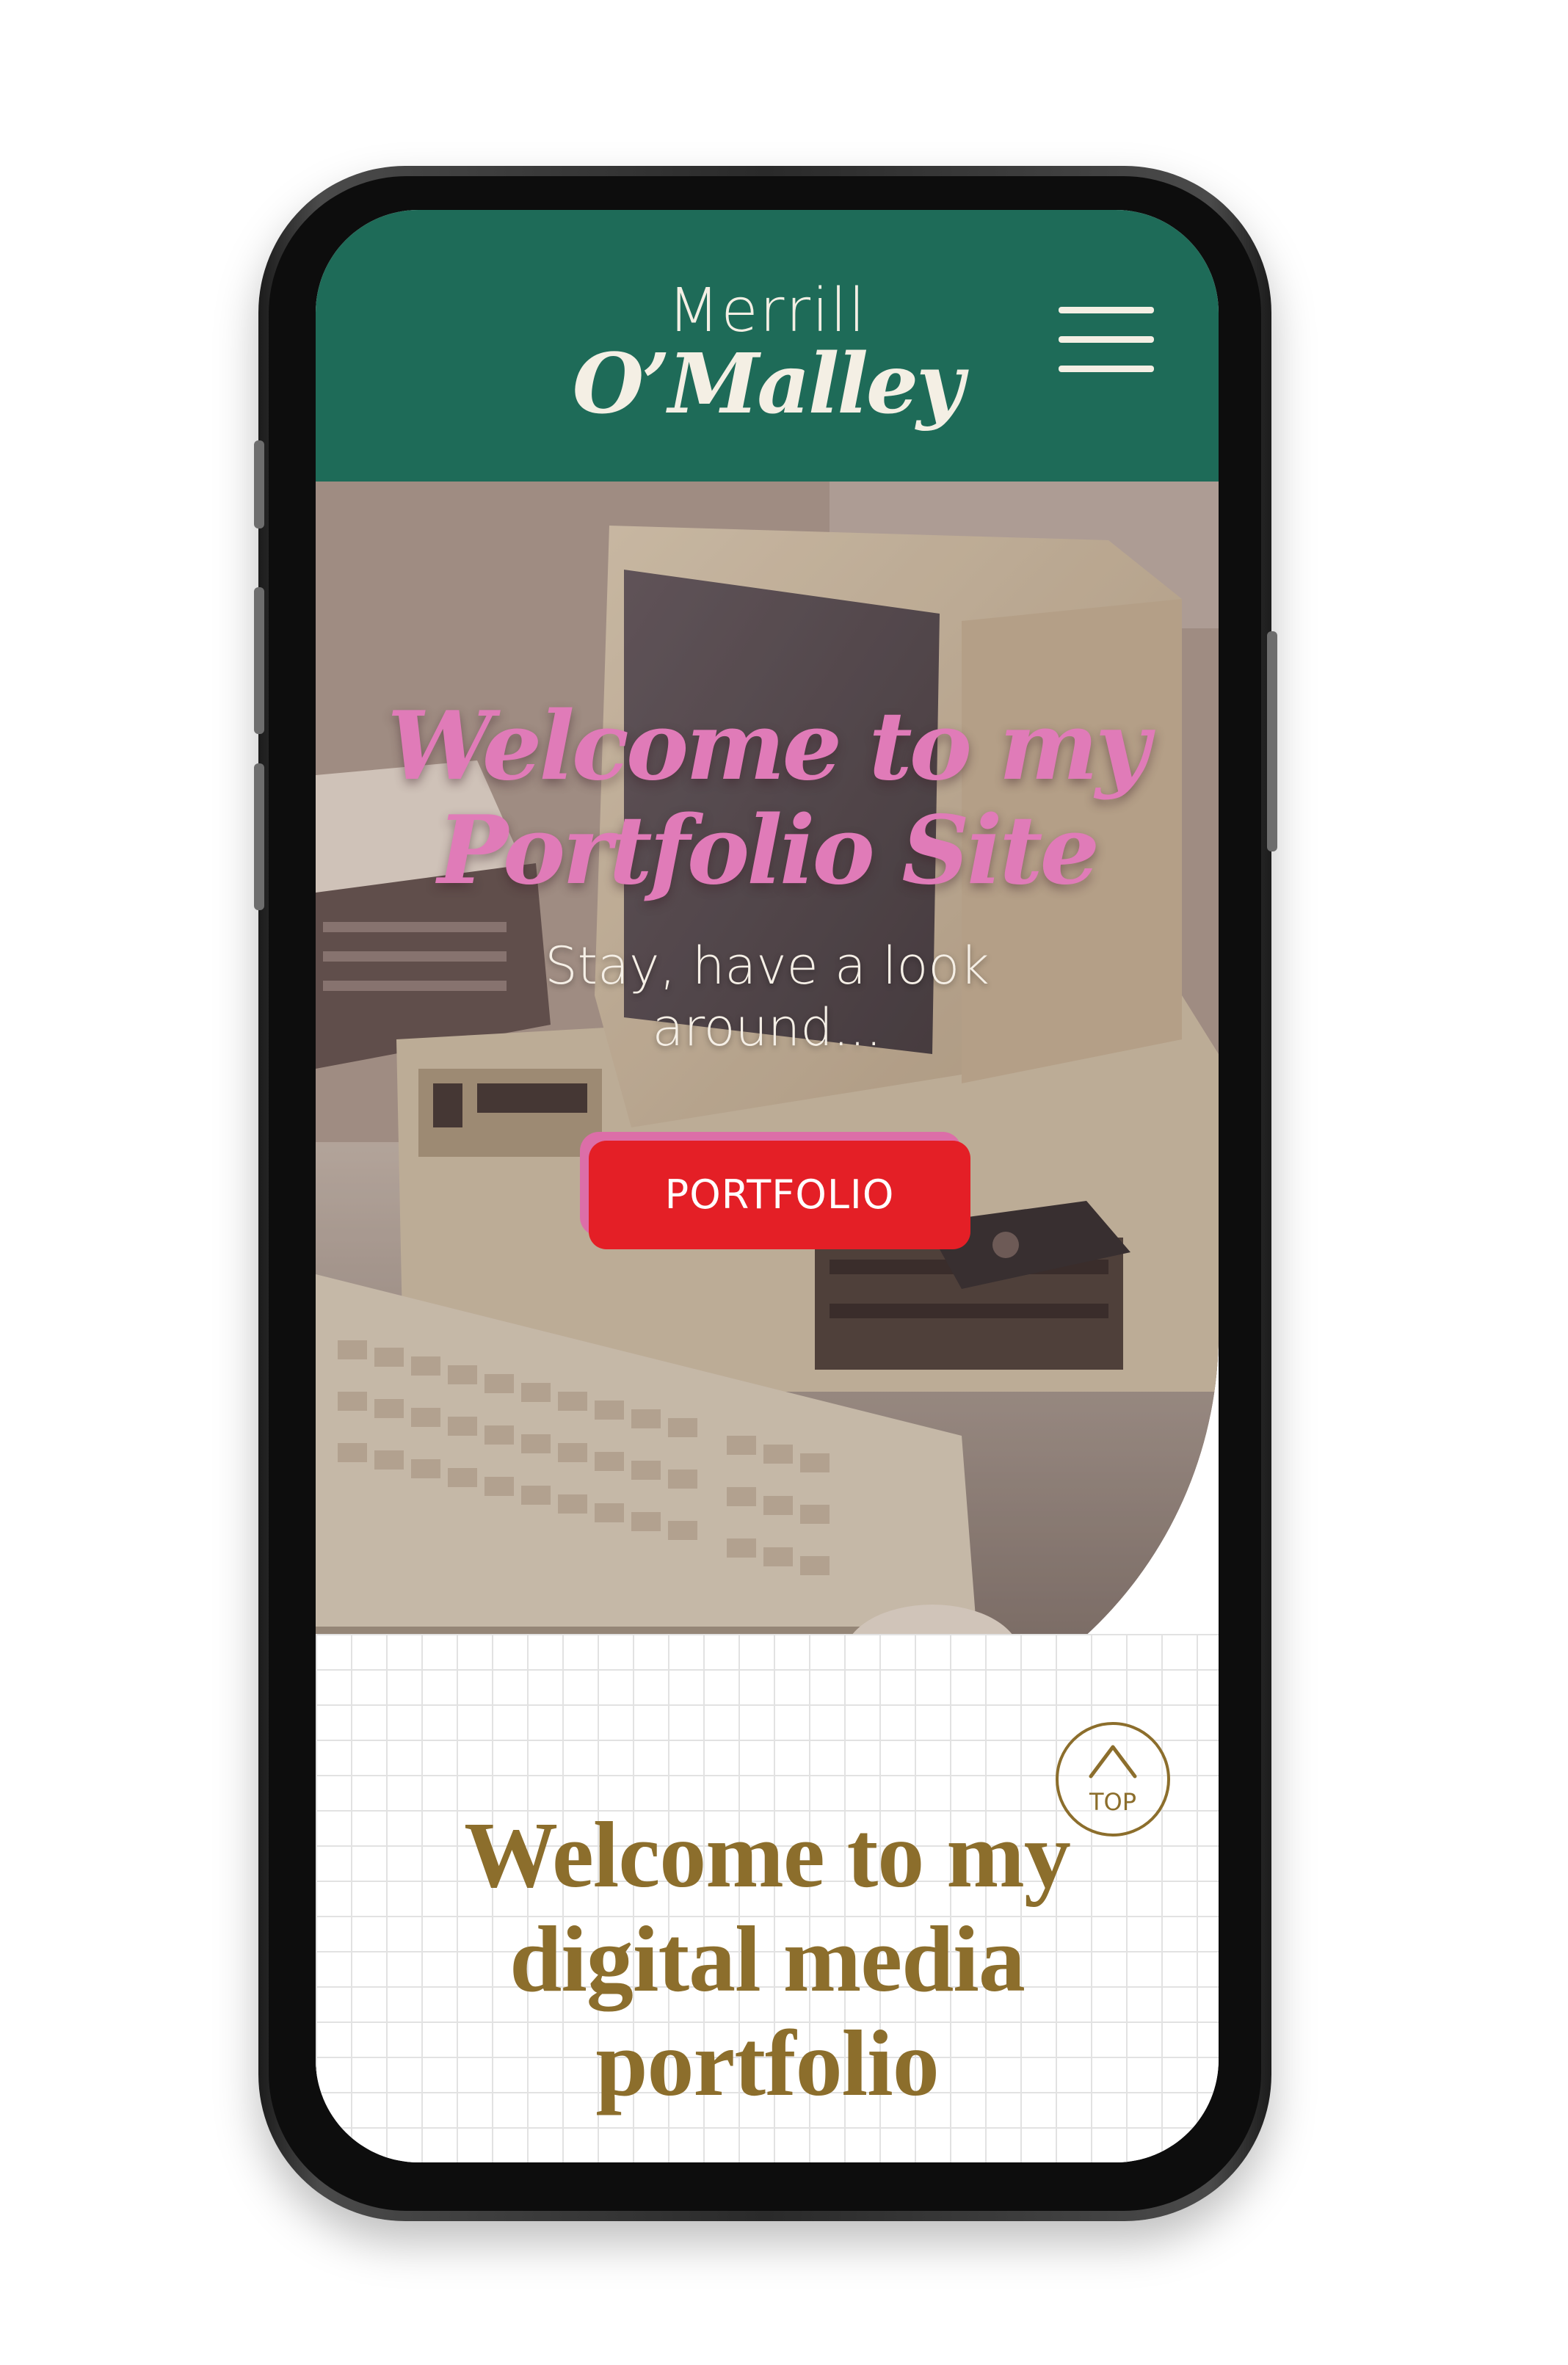 The image size is (1568, 2365). I want to click on phone-side-button-silent, so click(259, 484).